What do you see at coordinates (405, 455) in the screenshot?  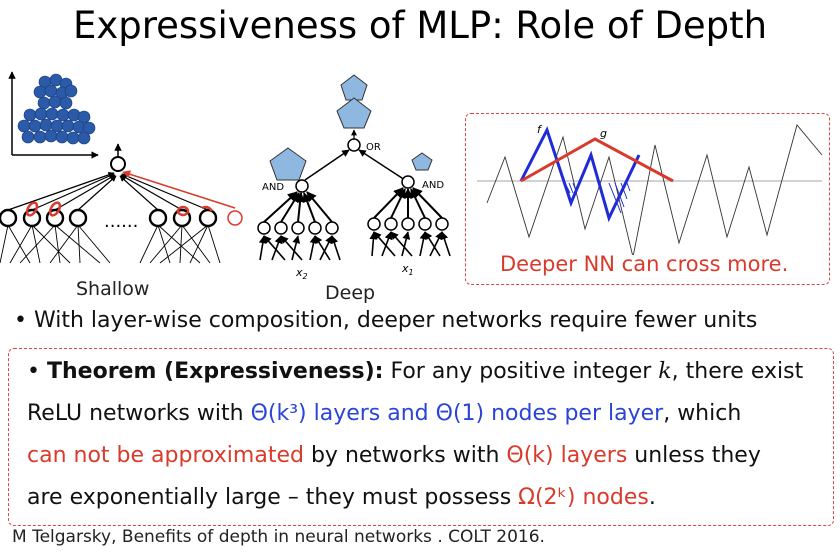 I see `theorem-line3-b: by networks with` at bounding box center [405, 455].